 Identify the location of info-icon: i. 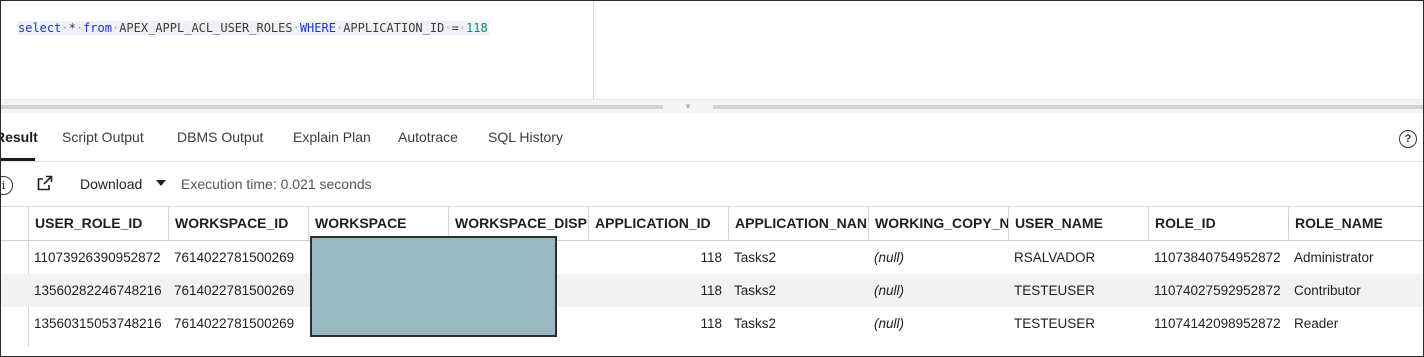
(7, 185).